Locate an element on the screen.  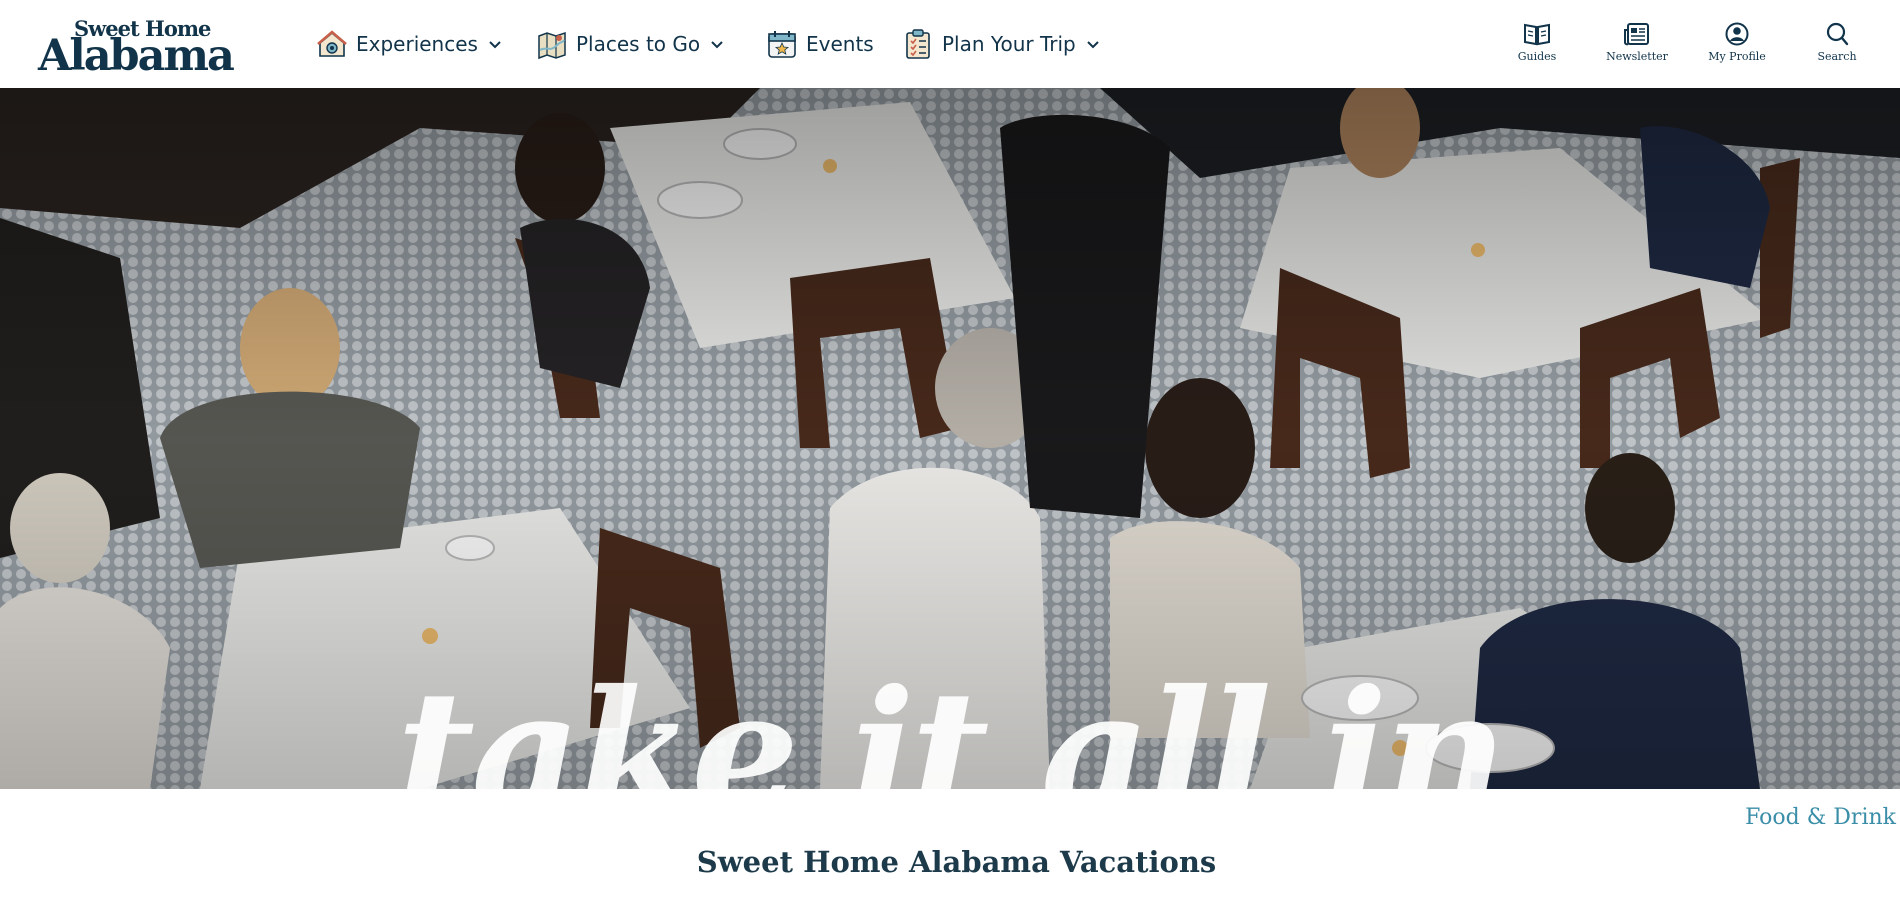
utility-guides: Guides is located at coordinates (1537, 42).